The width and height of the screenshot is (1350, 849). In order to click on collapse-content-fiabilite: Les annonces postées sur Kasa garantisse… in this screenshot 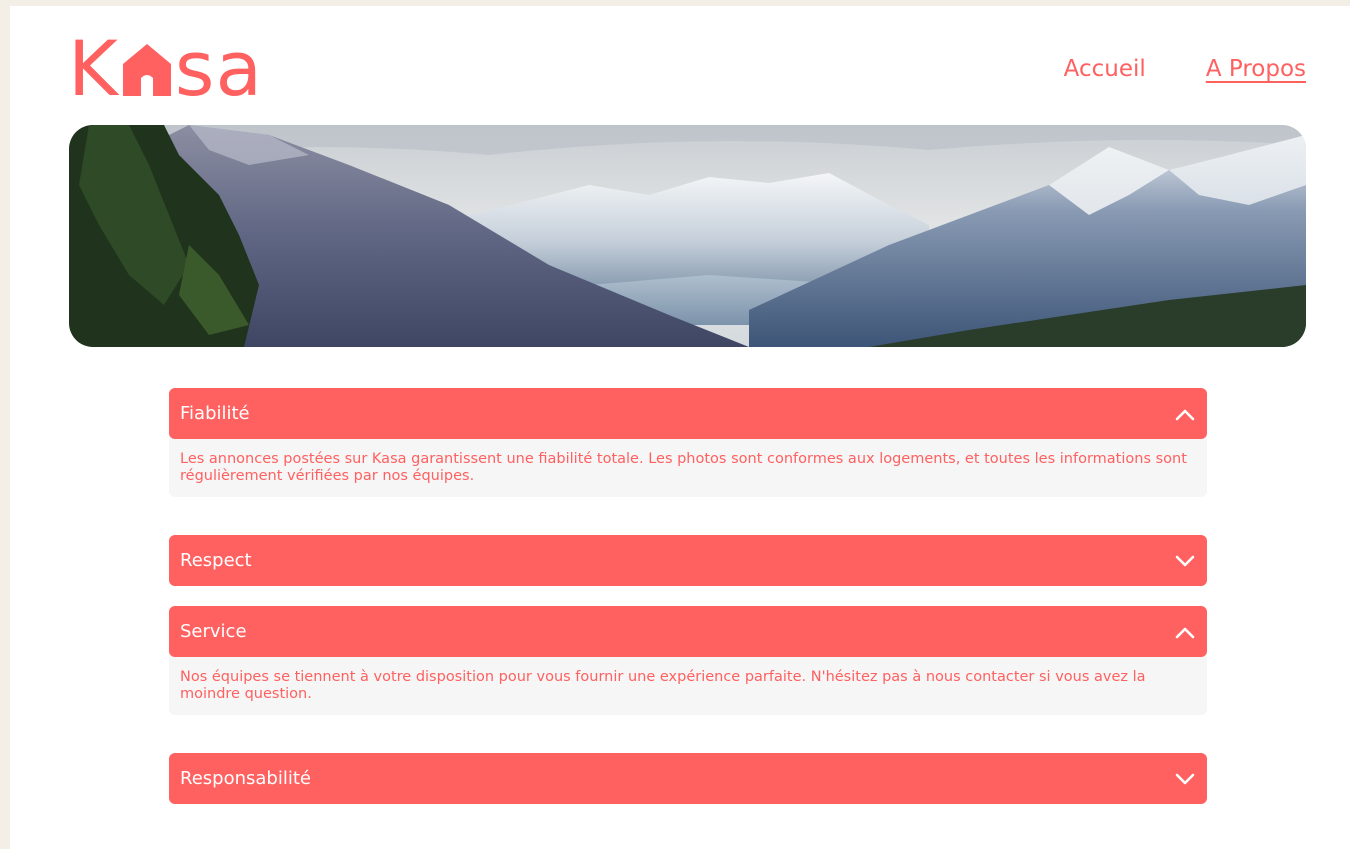, I will do `click(688, 465)`.